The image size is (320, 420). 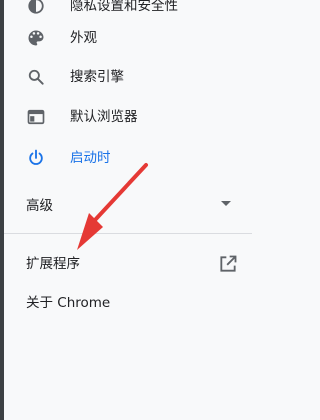 What do you see at coordinates (39, 206) in the screenshot?
I see `advanced-label: 高级` at bounding box center [39, 206].